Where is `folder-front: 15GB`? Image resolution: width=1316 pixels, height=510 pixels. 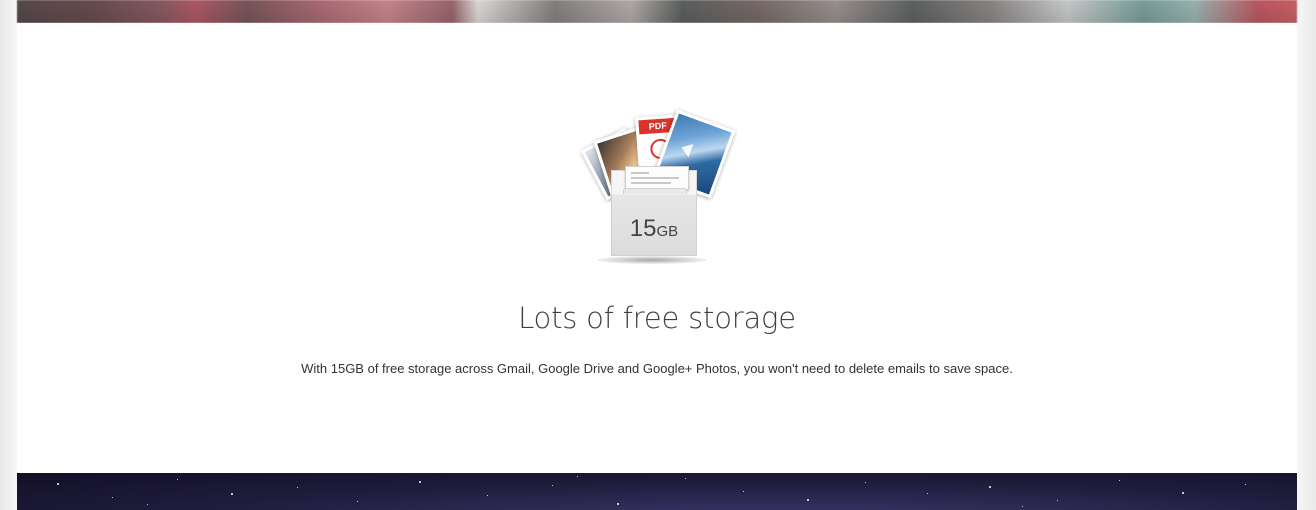
folder-front: 15GB is located at coordinates (654, 225).